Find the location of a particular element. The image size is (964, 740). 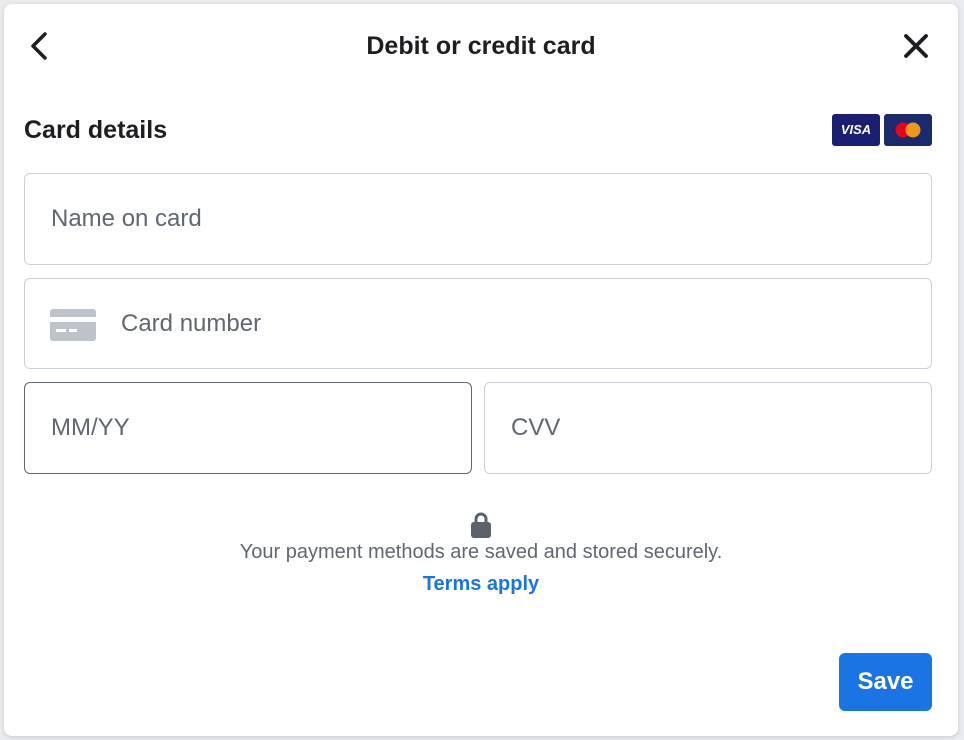

card-number-input is located at coordinates (516, 323).